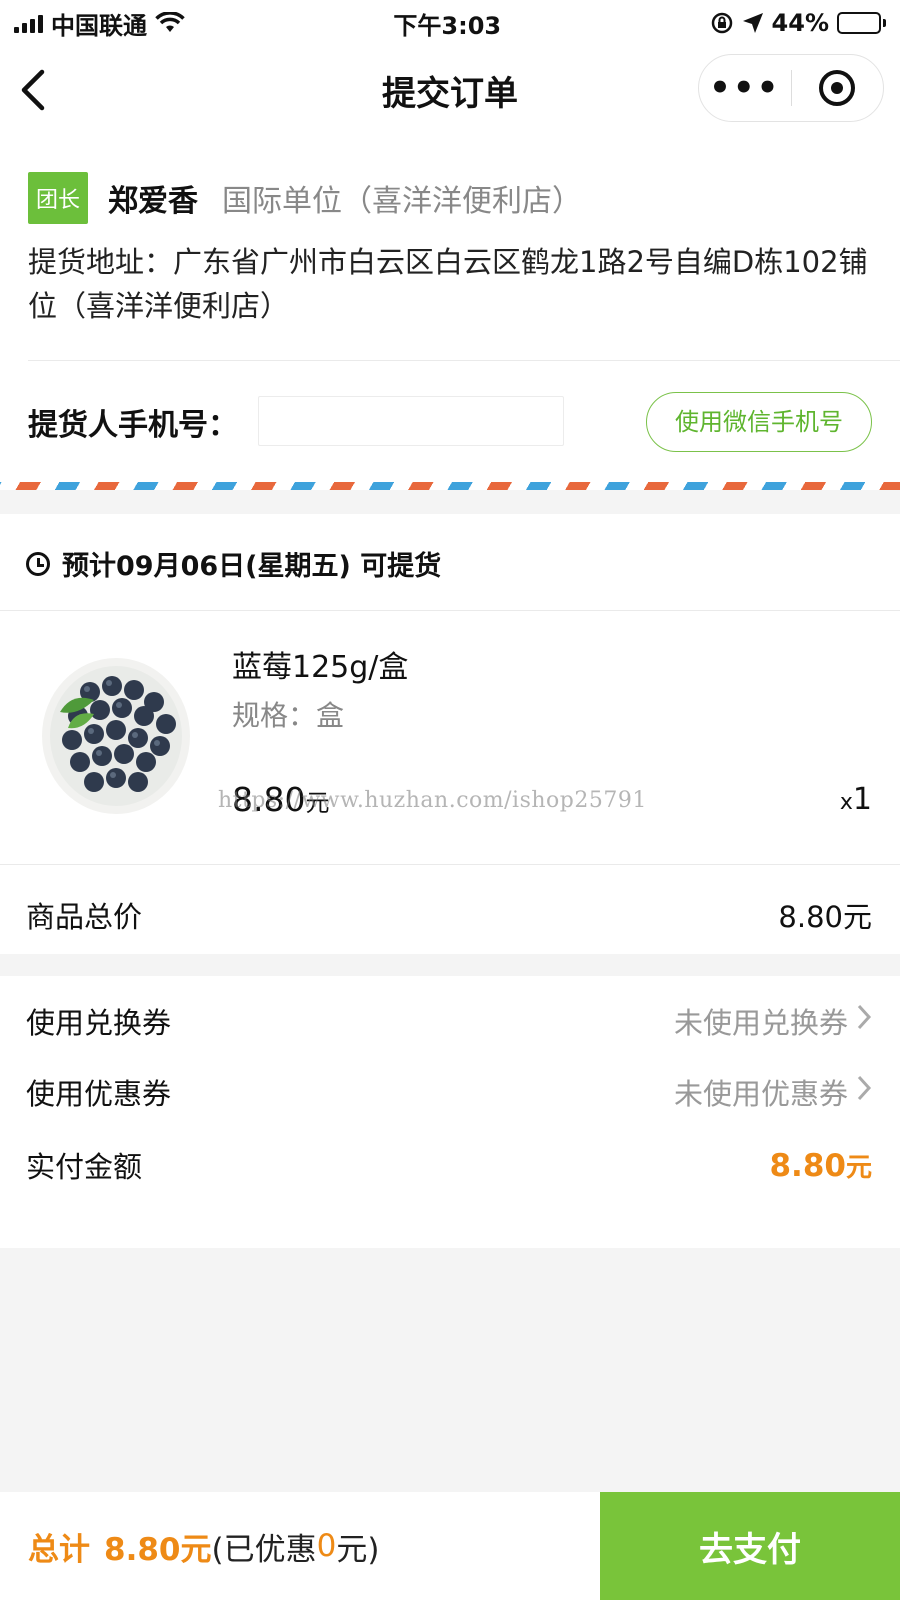 Image resolution: width=900 pixels, height=1600 pixels. Describe the element at coordinates (450, 486) in the screenshot. I see `airmail-stripe` at that location.